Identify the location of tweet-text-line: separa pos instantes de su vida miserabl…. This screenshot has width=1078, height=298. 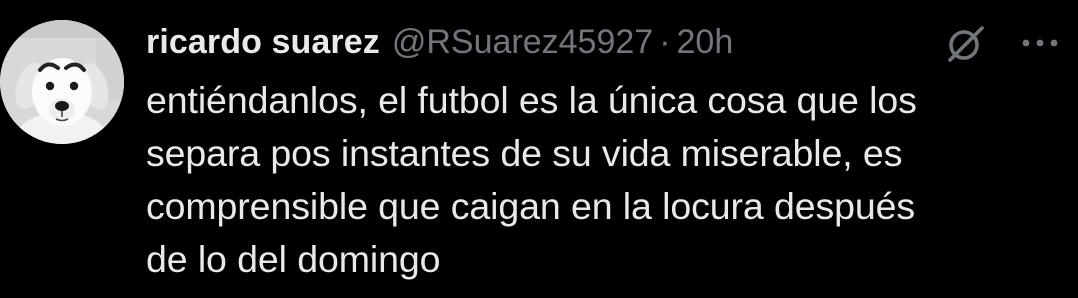
(524, 153).